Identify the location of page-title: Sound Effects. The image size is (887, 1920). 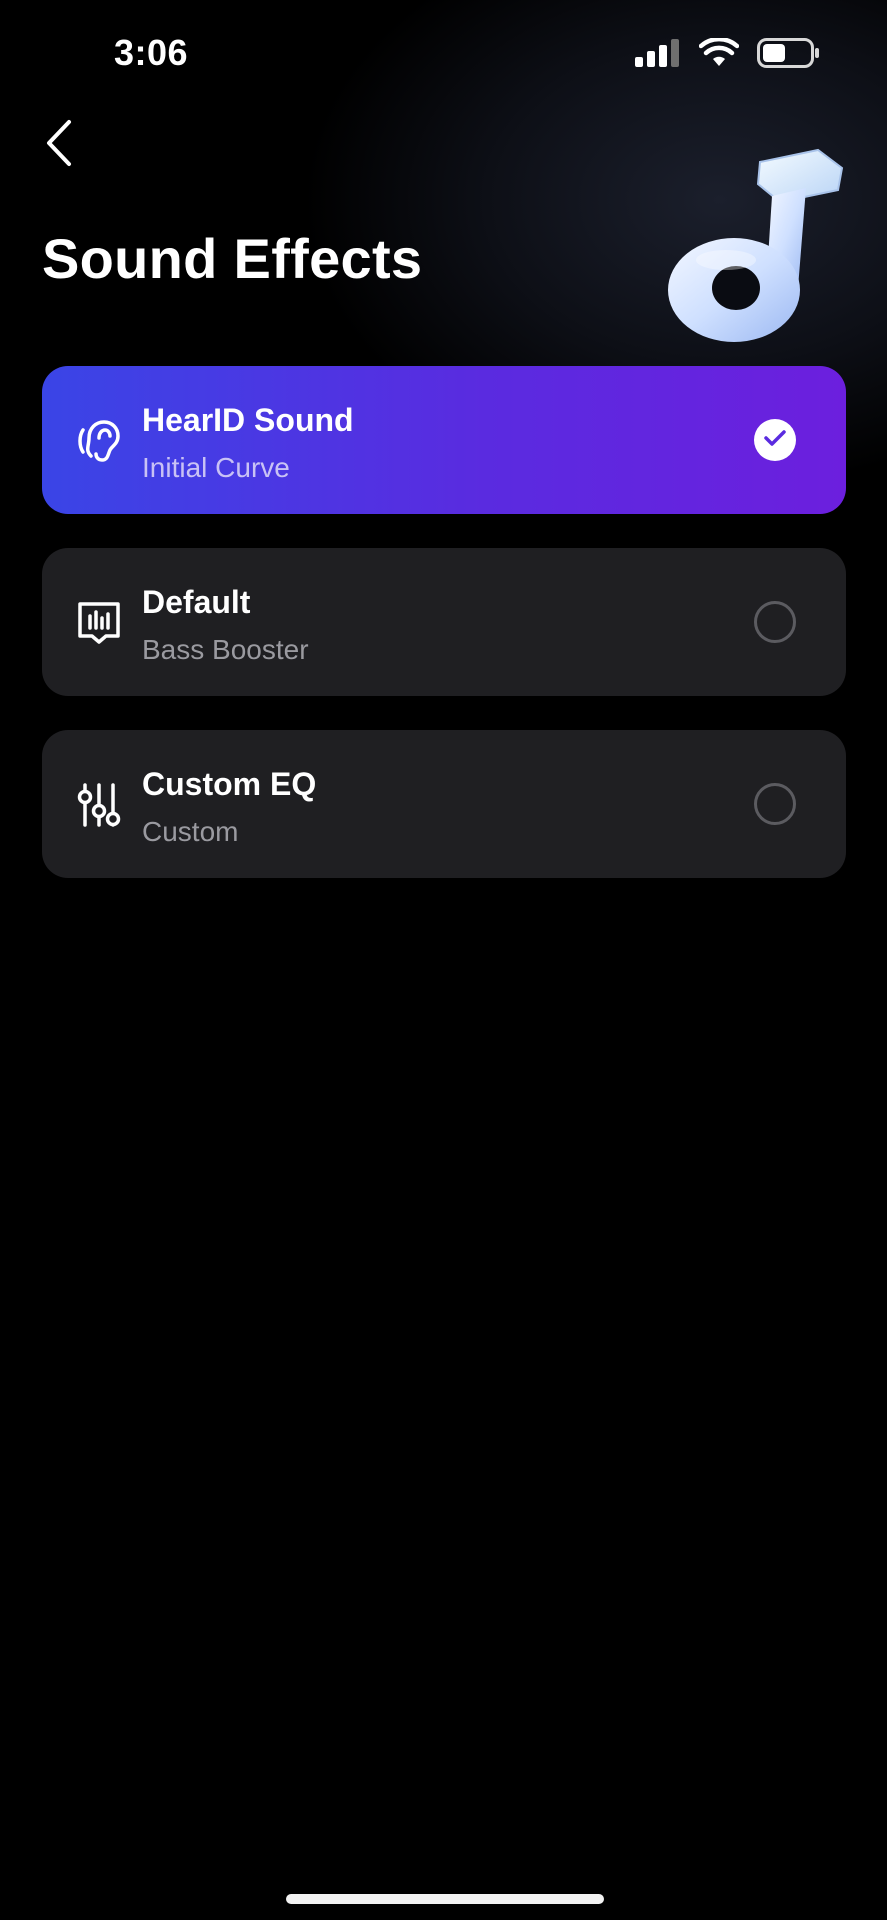
(232, 258).